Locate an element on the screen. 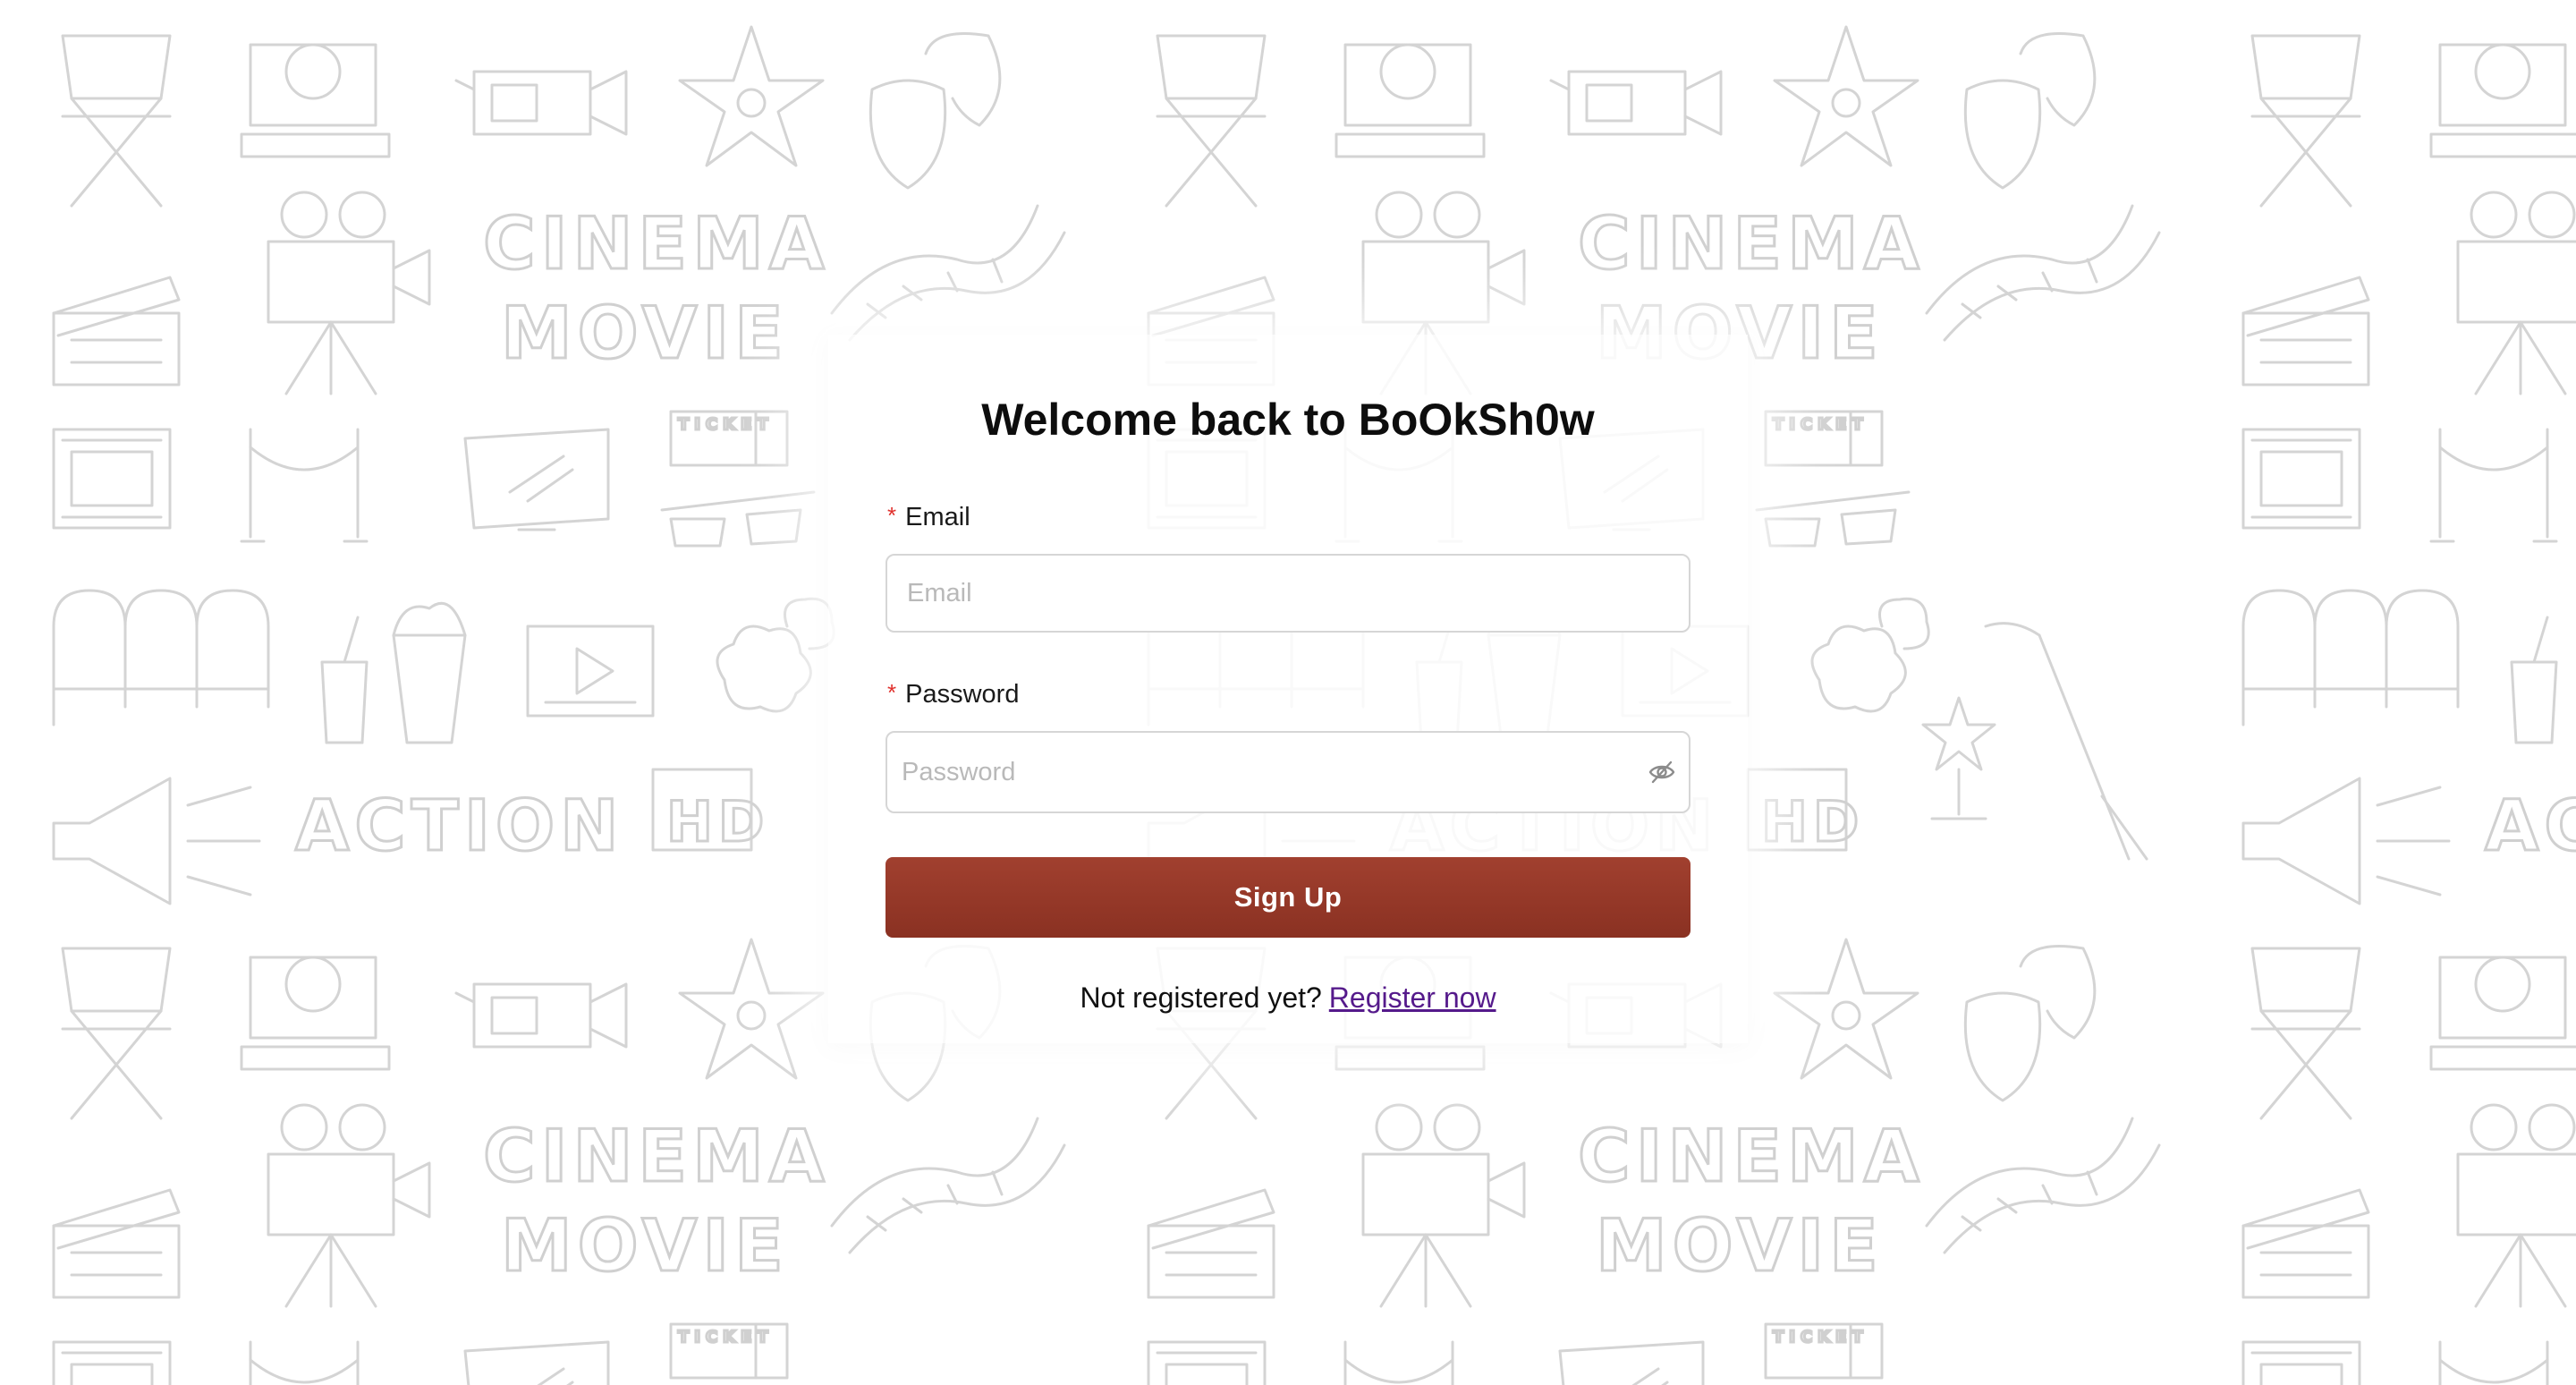 The height and width of the screenshot is (1385, 2576). email-input is located at coordinates (1288, 593).